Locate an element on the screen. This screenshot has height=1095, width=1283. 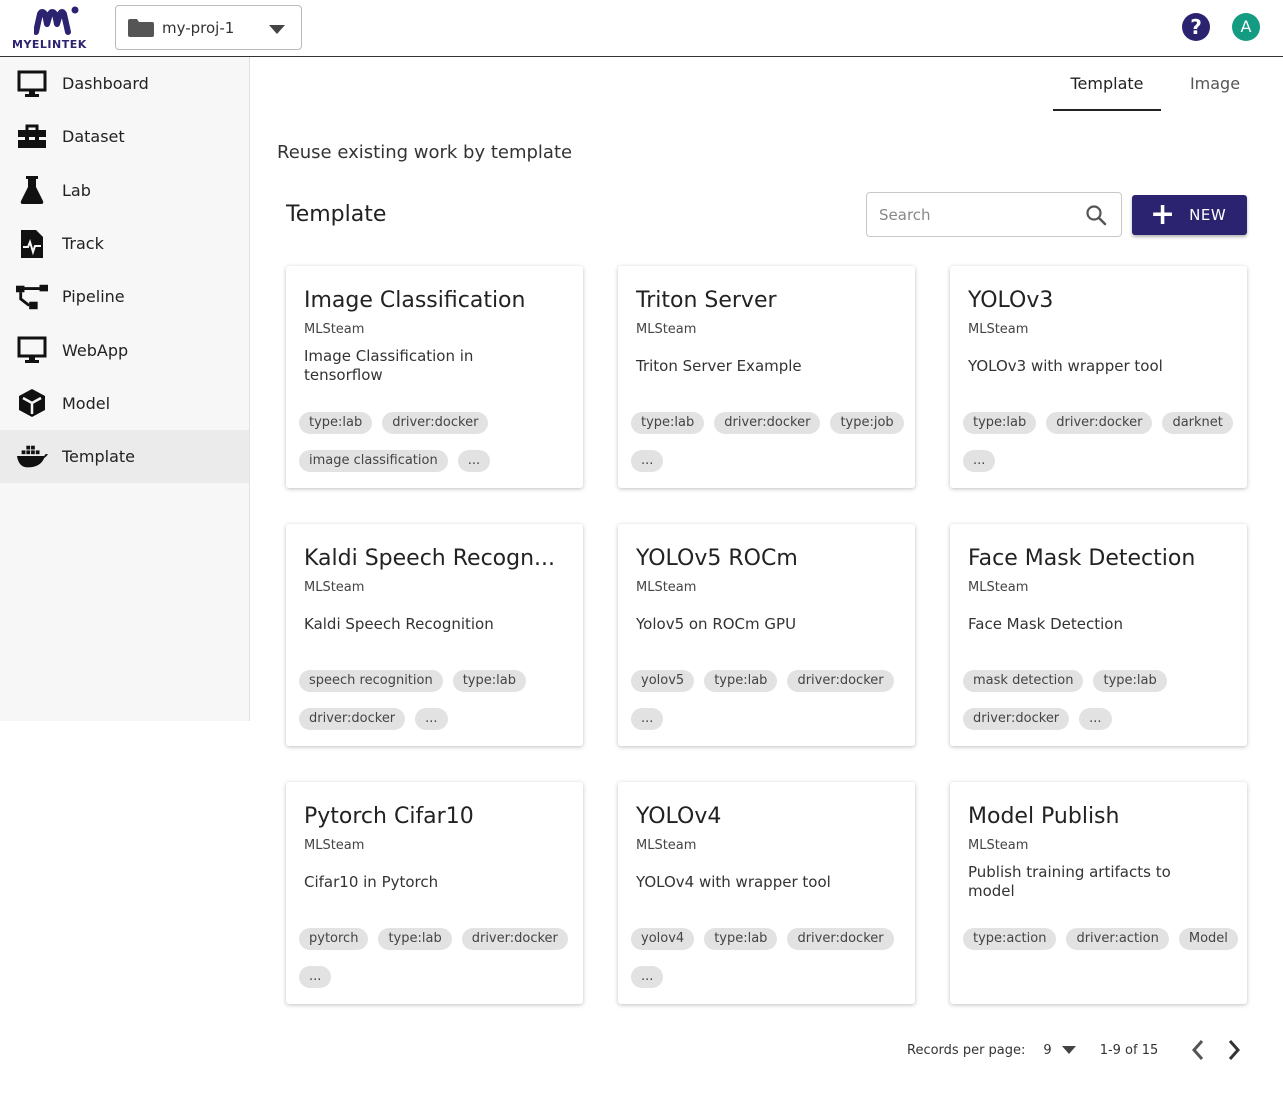
sidebar-item-label: WebApp is located at coordinates (95, 350).